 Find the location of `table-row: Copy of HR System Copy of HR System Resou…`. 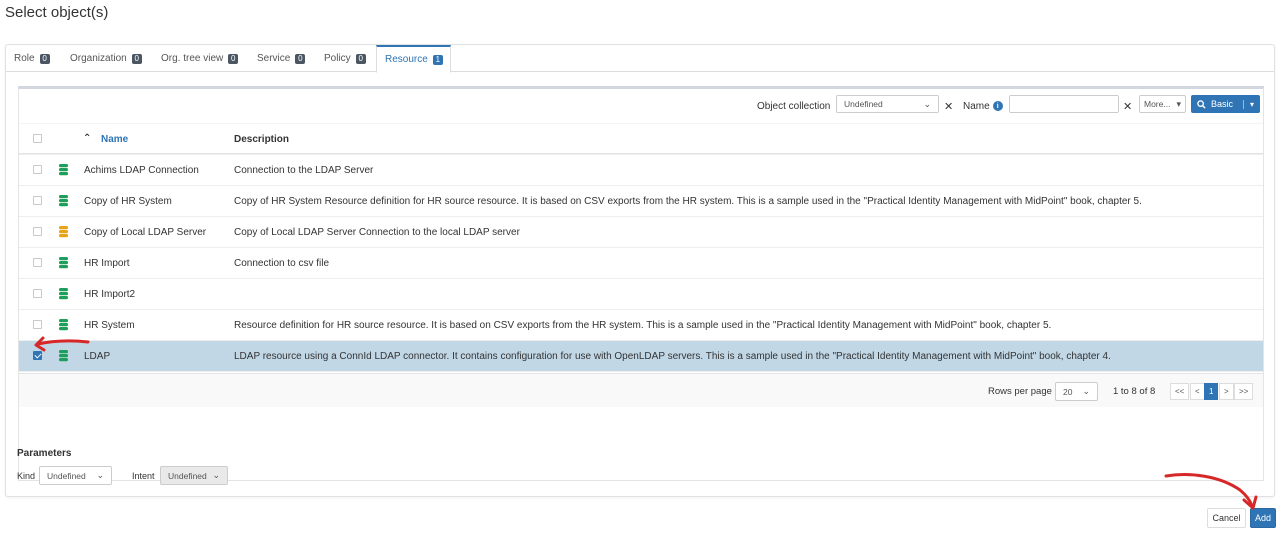

table-row: Copy of HR System Copy of HR System Resou… is located at coordinates (641, 200).